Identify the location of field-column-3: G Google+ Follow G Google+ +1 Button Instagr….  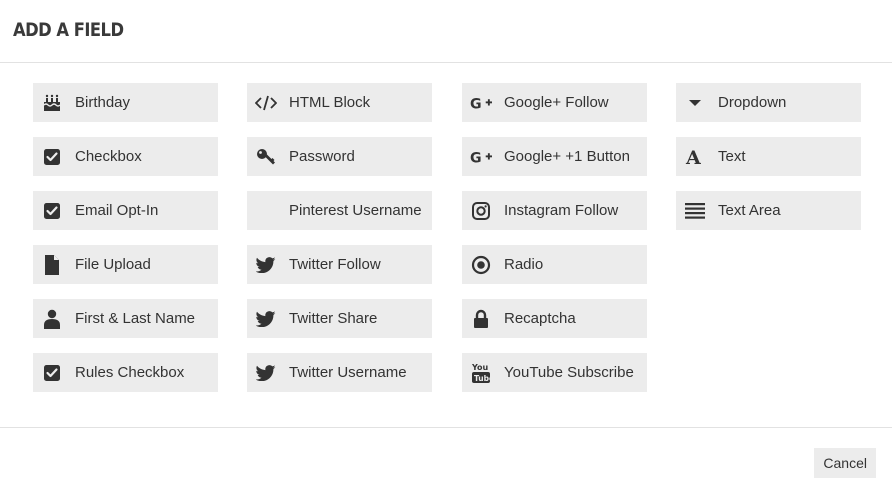
(554, 245).